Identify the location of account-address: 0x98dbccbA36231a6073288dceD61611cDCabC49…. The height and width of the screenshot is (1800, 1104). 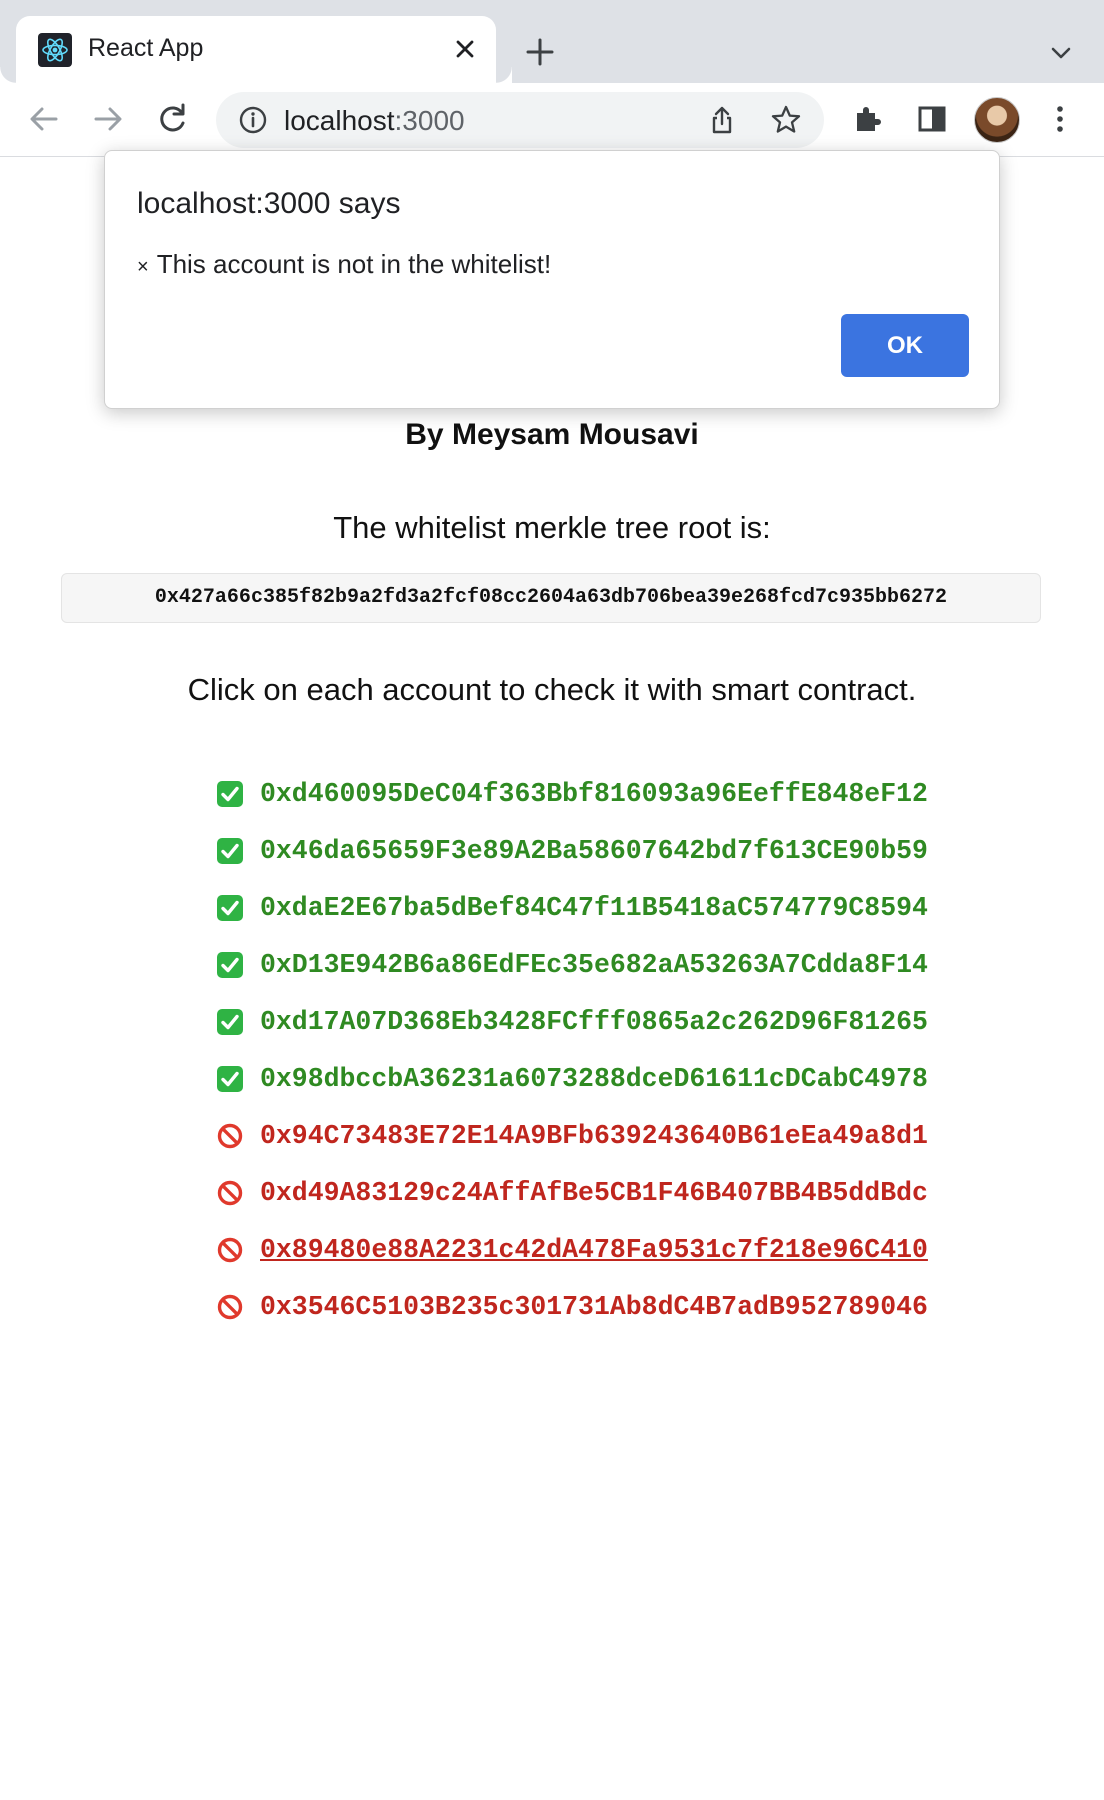
(594, 1078).